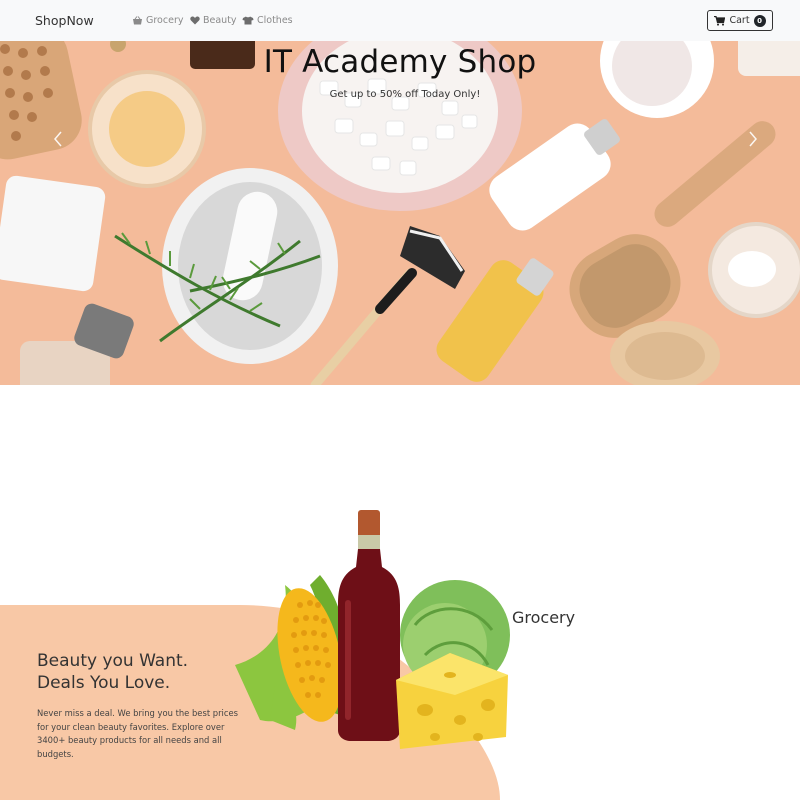 The height and width of the screenshot is (800, 800). Describe the element at coordinates (400, 62) in the screenshot. I see `hero-title: IT Academy Shop` at that location.